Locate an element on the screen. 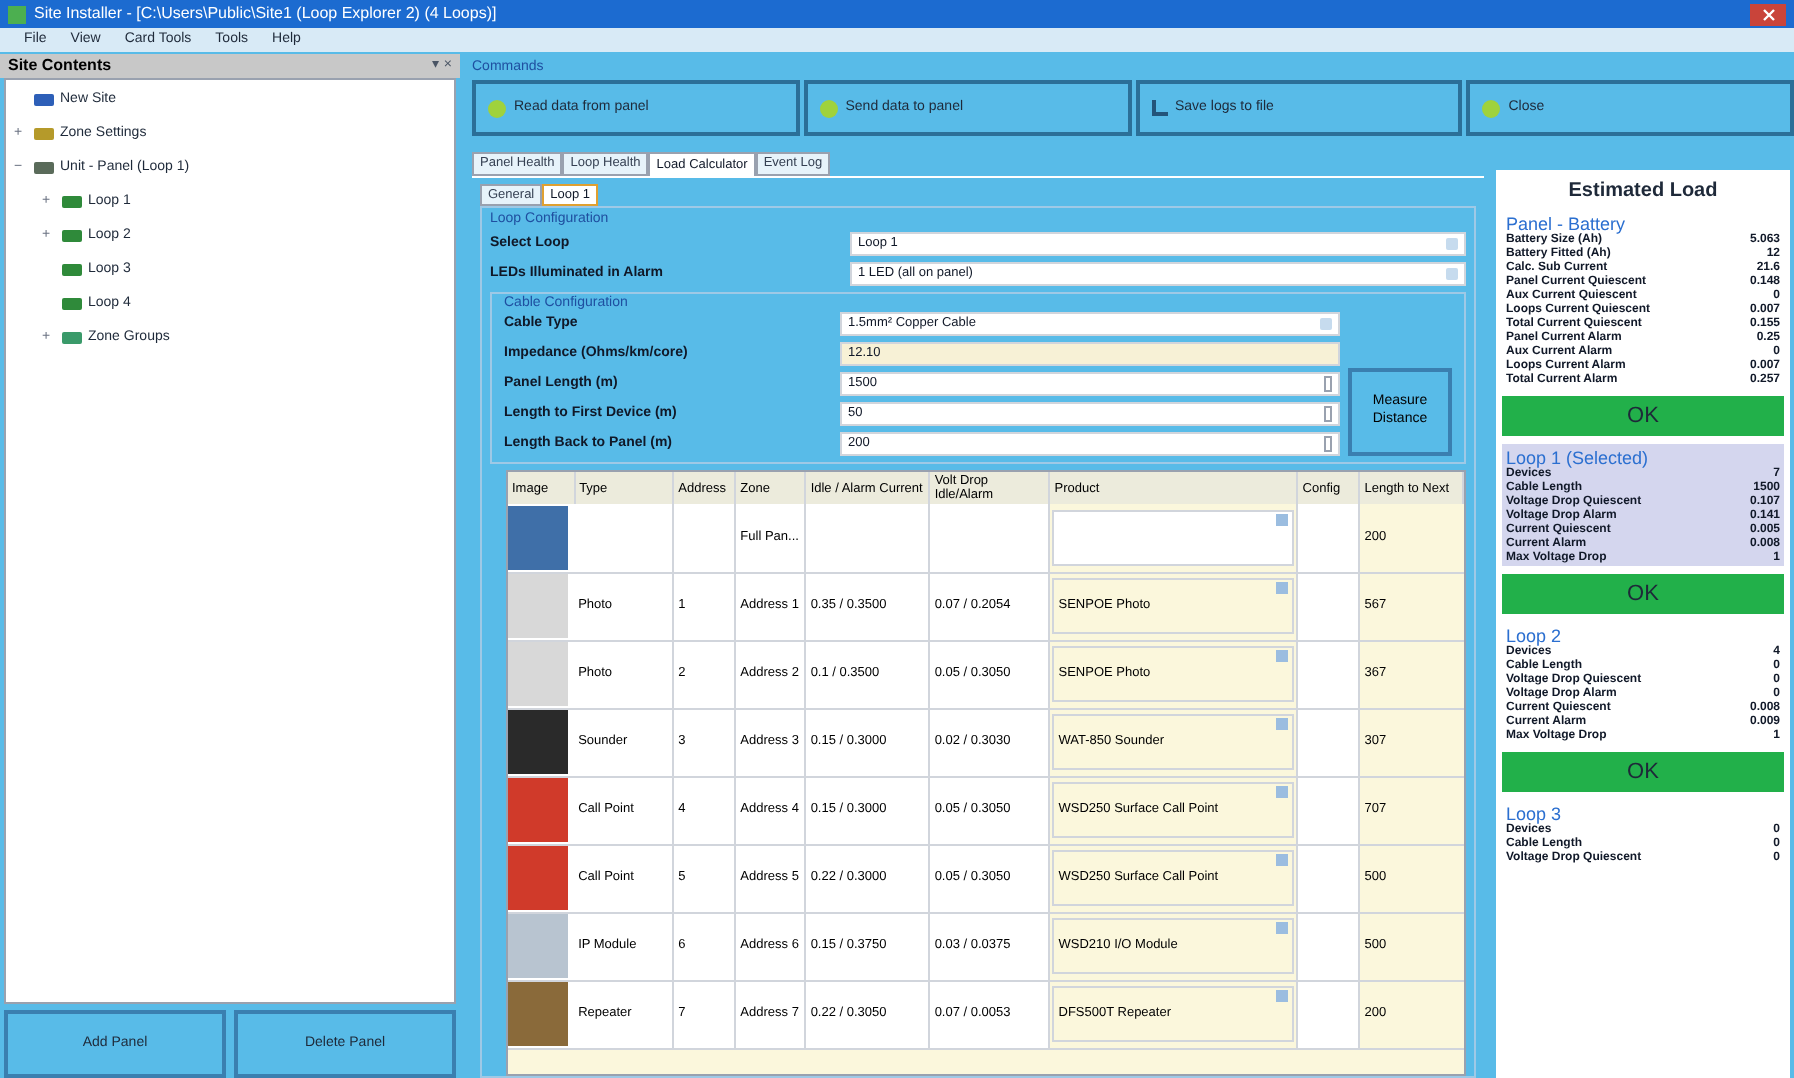 The height and width of the screenshot is (1078, 1794). product-dropdown is located at coordinates (1173, 537).